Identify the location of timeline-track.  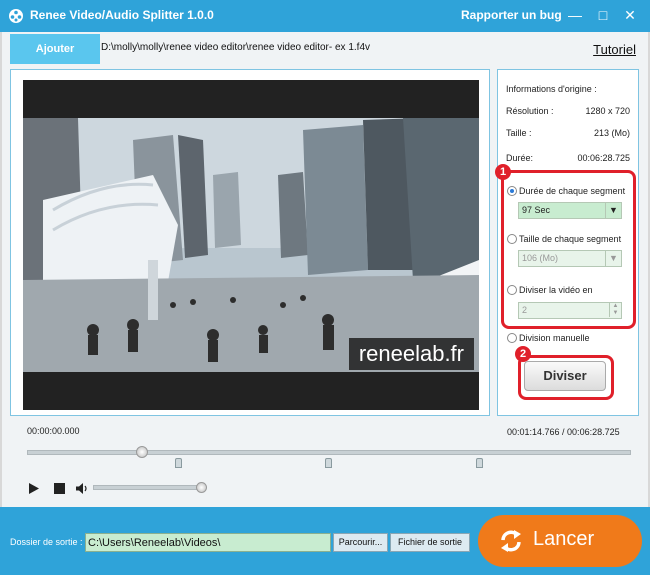
(329, 452).